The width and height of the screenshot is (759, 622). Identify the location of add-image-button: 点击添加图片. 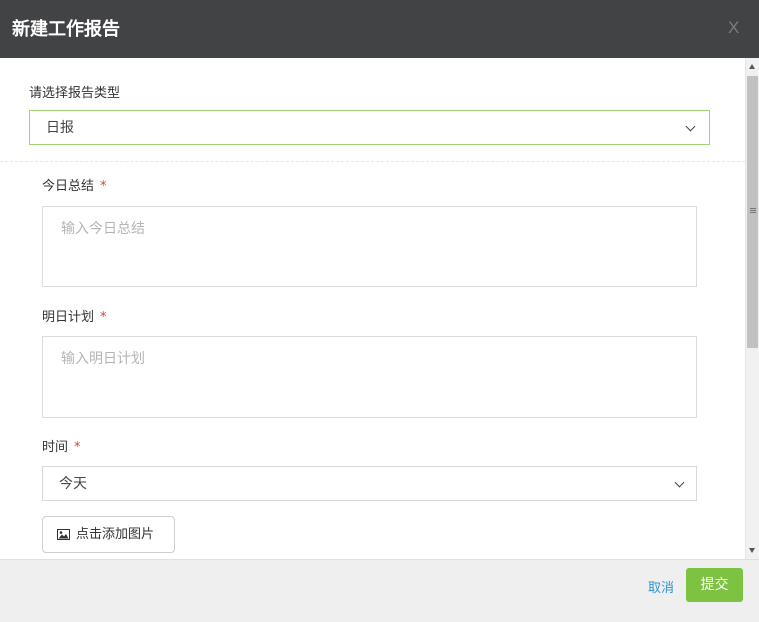
(108, 534).